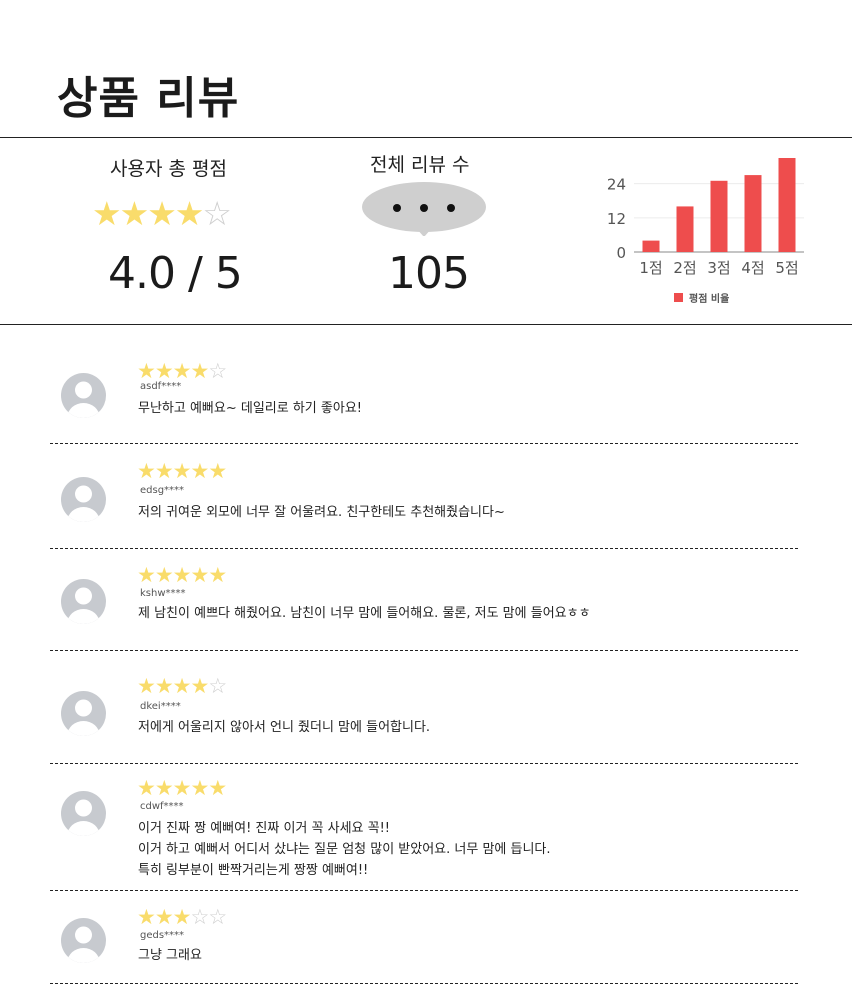 The image size is (852, 994). Describe the element at coordinates (678, 297) in the screenshot. I see `legend-swatch` at that location.